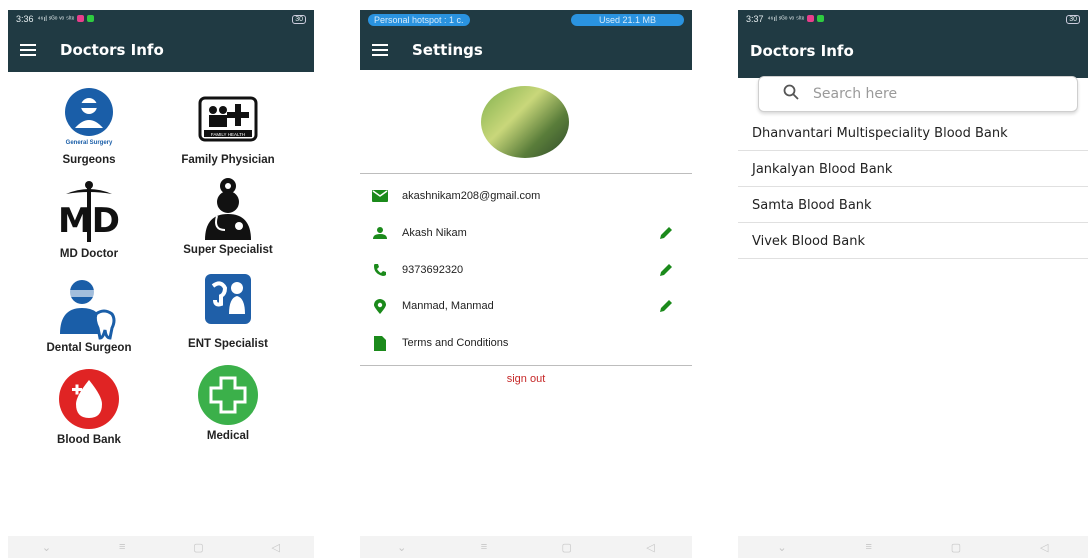  What do you see at coordinates (526, 306) in the screenshot?
I see `location-row: Manmad, Manmad` at bounding box center [526, 306].